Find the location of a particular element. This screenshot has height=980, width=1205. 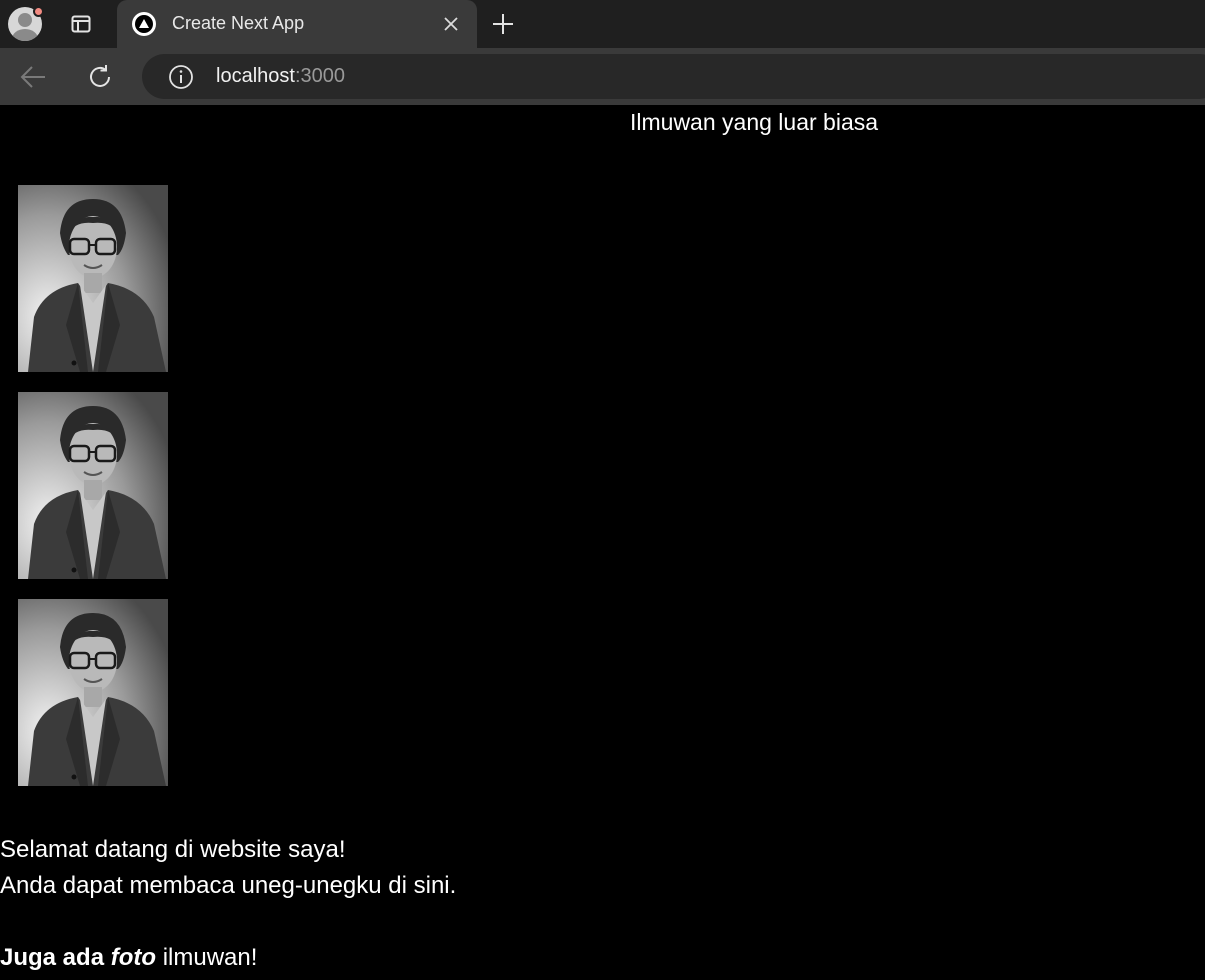

also-bold-italic: foto is located at coordinates (133, 957).